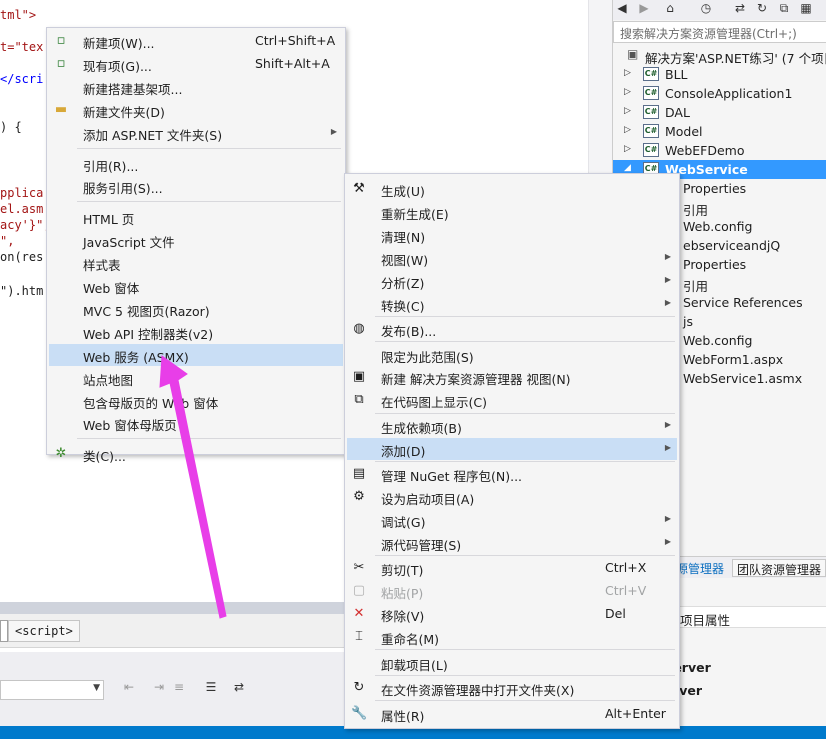 The height and width of the screenshot is (739, 826). What do you see at coordinates (512, 304) in the screenshot?
I see `menu-item: 转换(C) ▶` at bounding box center [512, 304].